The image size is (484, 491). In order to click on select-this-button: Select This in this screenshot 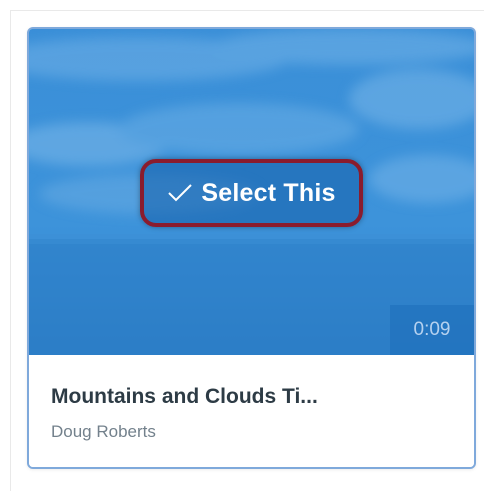, I will do `click(251, 193)`.